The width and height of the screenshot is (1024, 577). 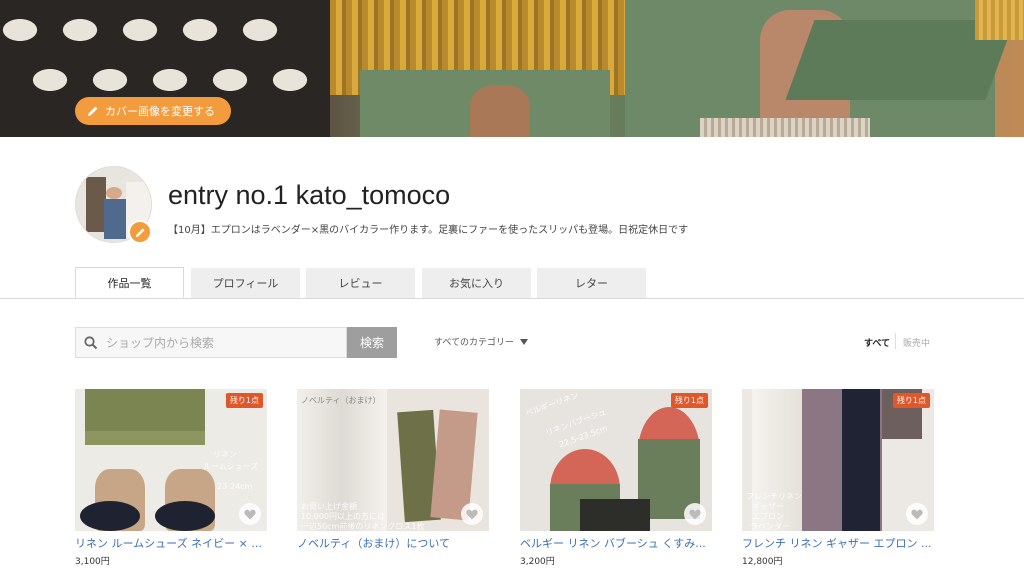 What do you see at coordinates (360, 283) in the screenshot?
I see `tab-reviews: レビュー` at bounding box center [360, 283].